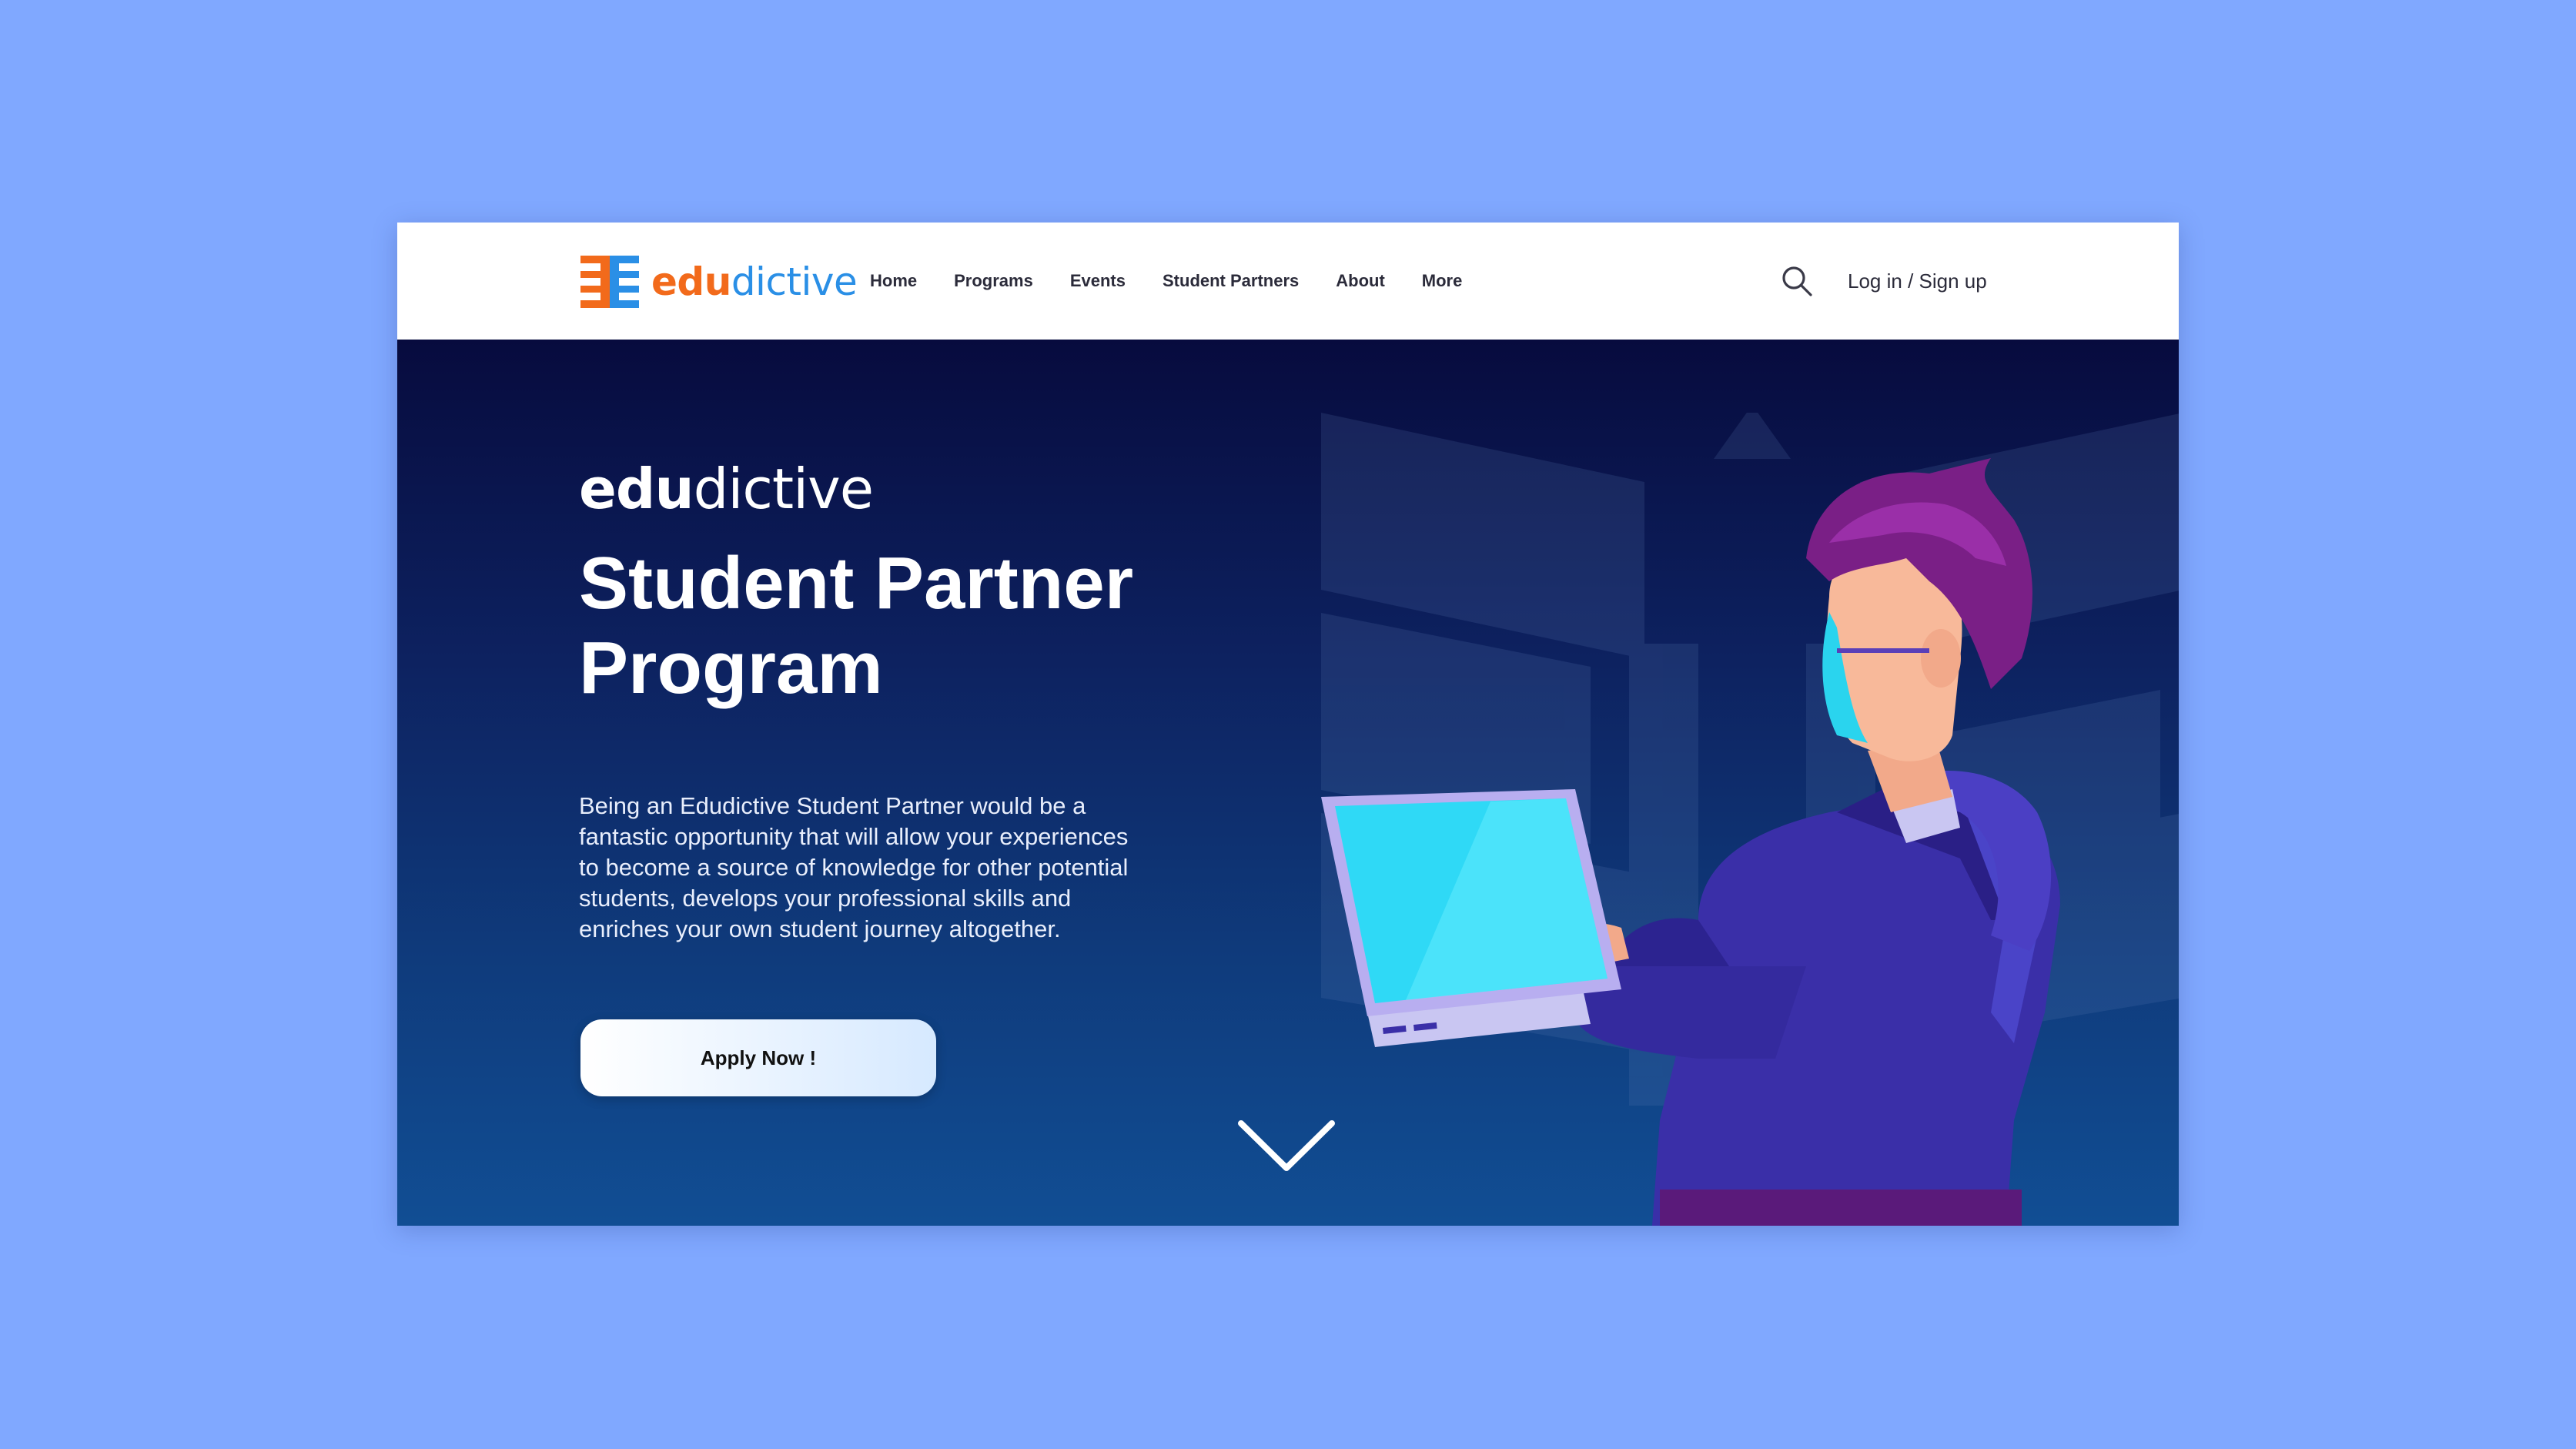 The image size is (2576, 1449). Describe the element at coordinates (691, 281) in the screenshot. I see `logo-text-edu: edu` at that location.